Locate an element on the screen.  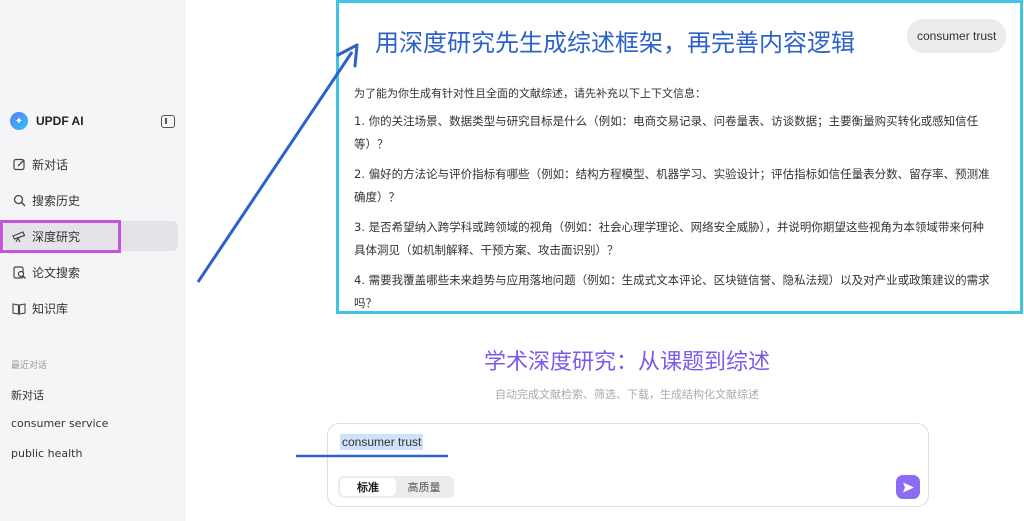
recent-chat-item: public health is located at coordinates (46, 453).